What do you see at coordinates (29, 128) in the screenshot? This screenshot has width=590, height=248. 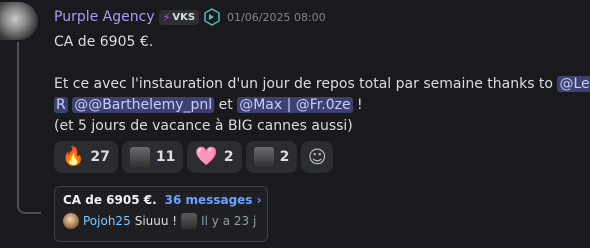 I see `thread-connector-line` at bounding box center [29, 128].